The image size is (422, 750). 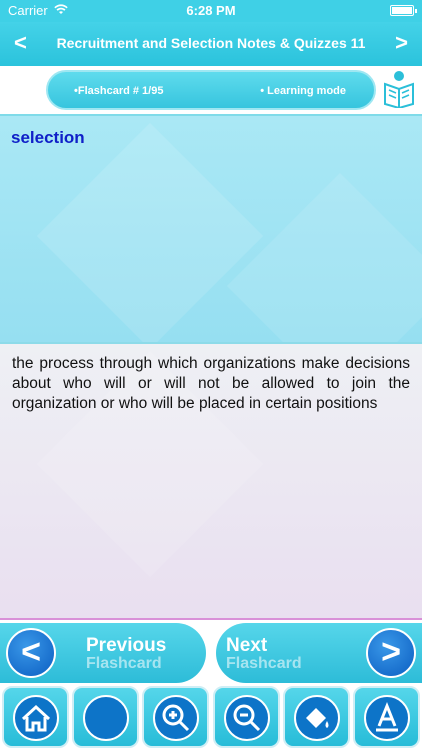 I want to click on next-flashcard-button: Next Flashcard >, so click(x=319, y=653).